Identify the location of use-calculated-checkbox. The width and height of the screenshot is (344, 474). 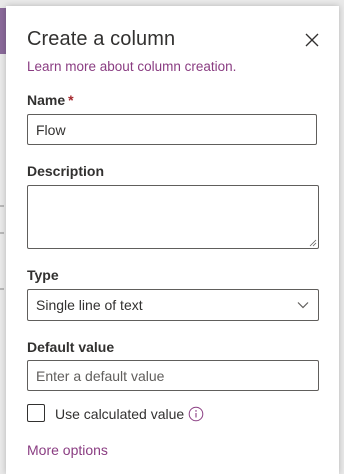
(36, 413).